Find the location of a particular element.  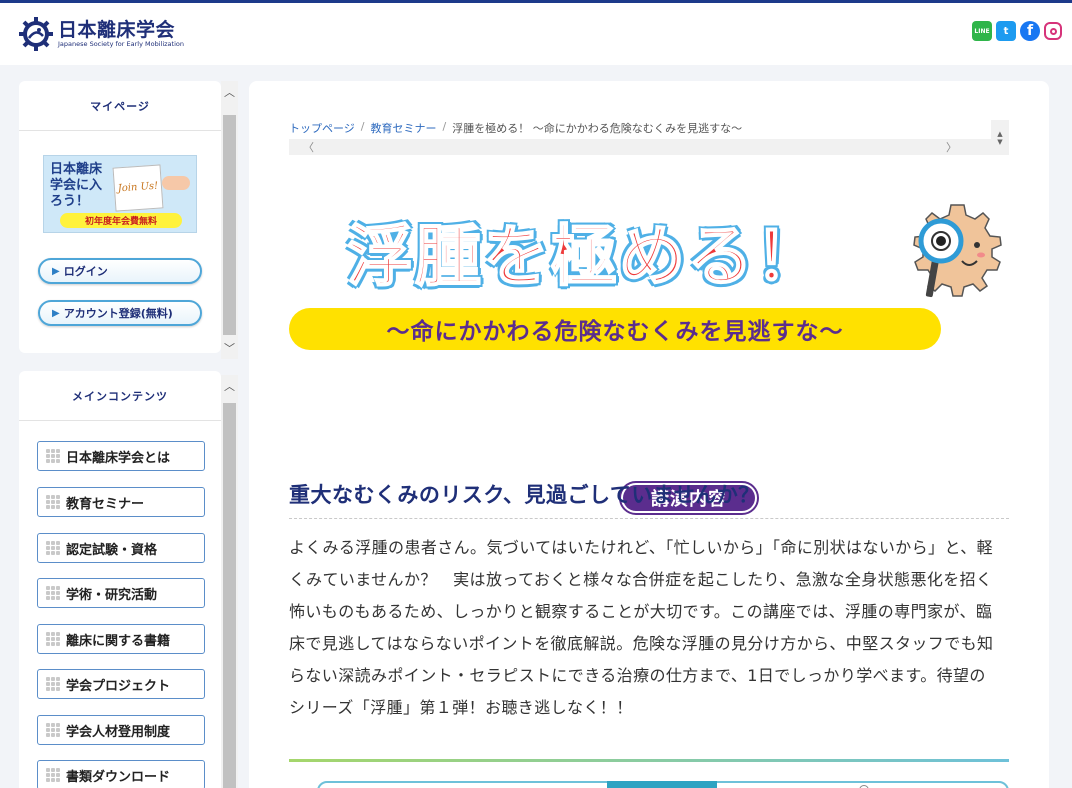

nav-item-about: 日本離床学会とは is located at coordinates (121, 456).